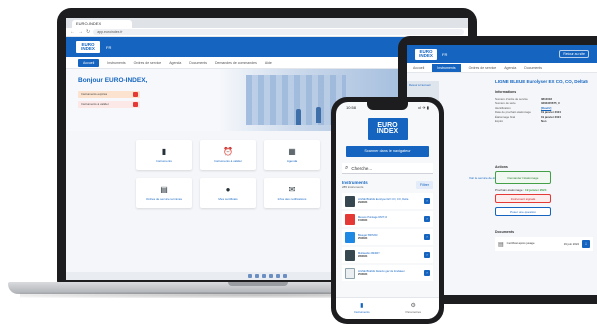  I want to click on next-calibration: Prochain étalonnage : 19 janvier 2024, so click(521, 190).